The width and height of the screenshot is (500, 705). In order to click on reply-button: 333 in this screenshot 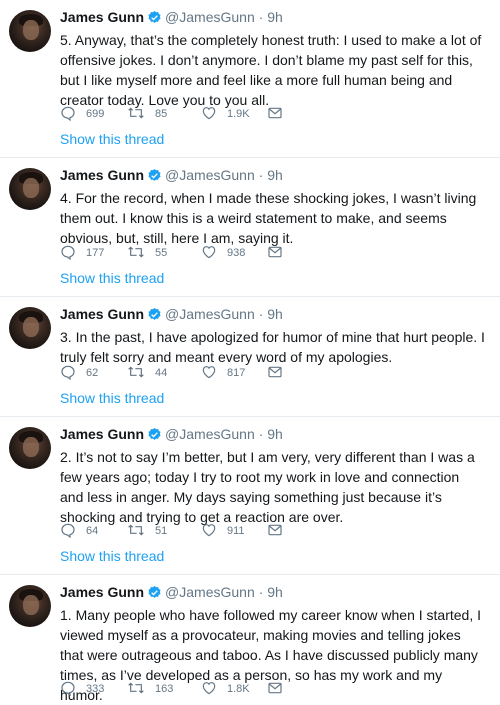, I will do `click(82, 689)`.